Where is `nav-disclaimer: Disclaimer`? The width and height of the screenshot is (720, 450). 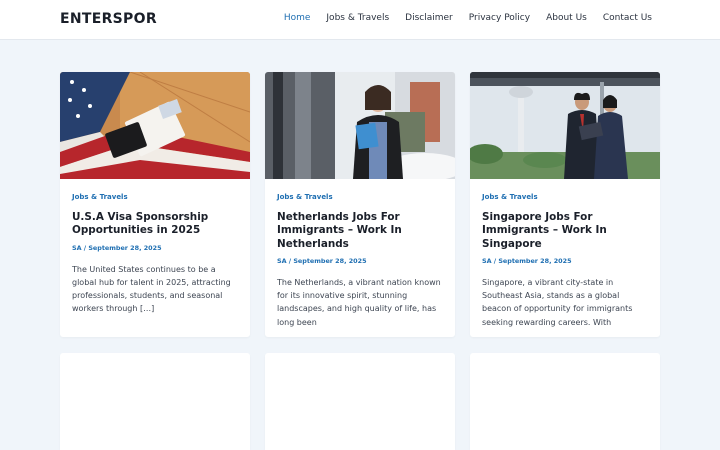
nav-disclaimer: Disclaimer is located at coordinates (429, 18).